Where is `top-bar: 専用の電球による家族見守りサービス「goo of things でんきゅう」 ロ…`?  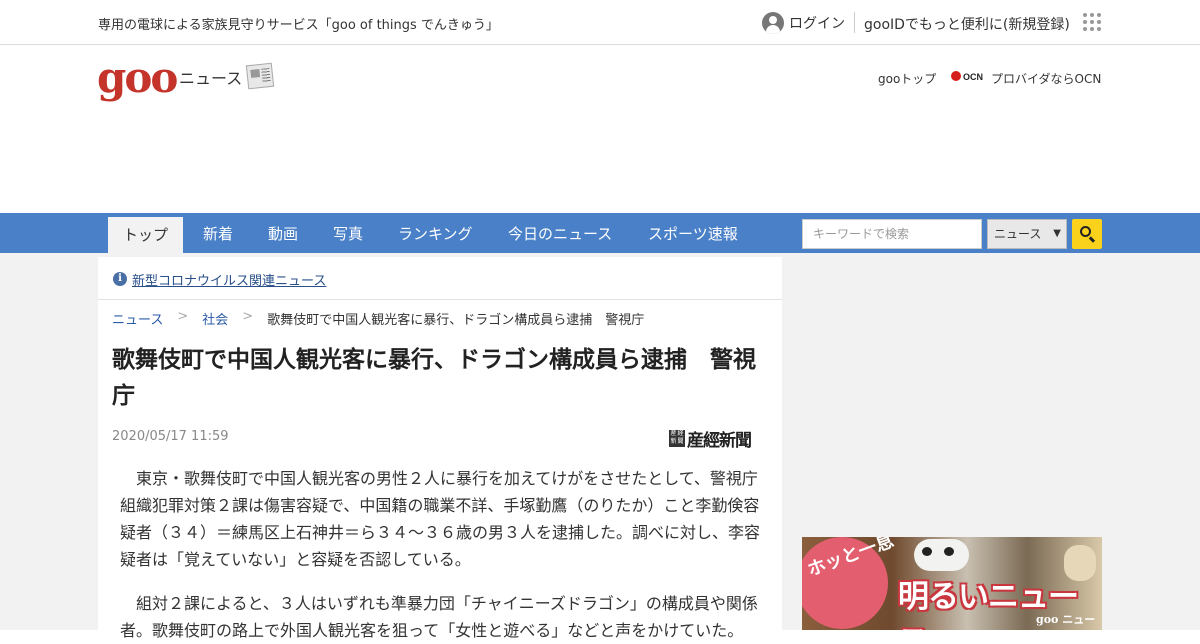
top-bar: 専用の電球による家族見守りサービス「goo of things でんきゅう」 ロ… is located at coordinates (600, 22).